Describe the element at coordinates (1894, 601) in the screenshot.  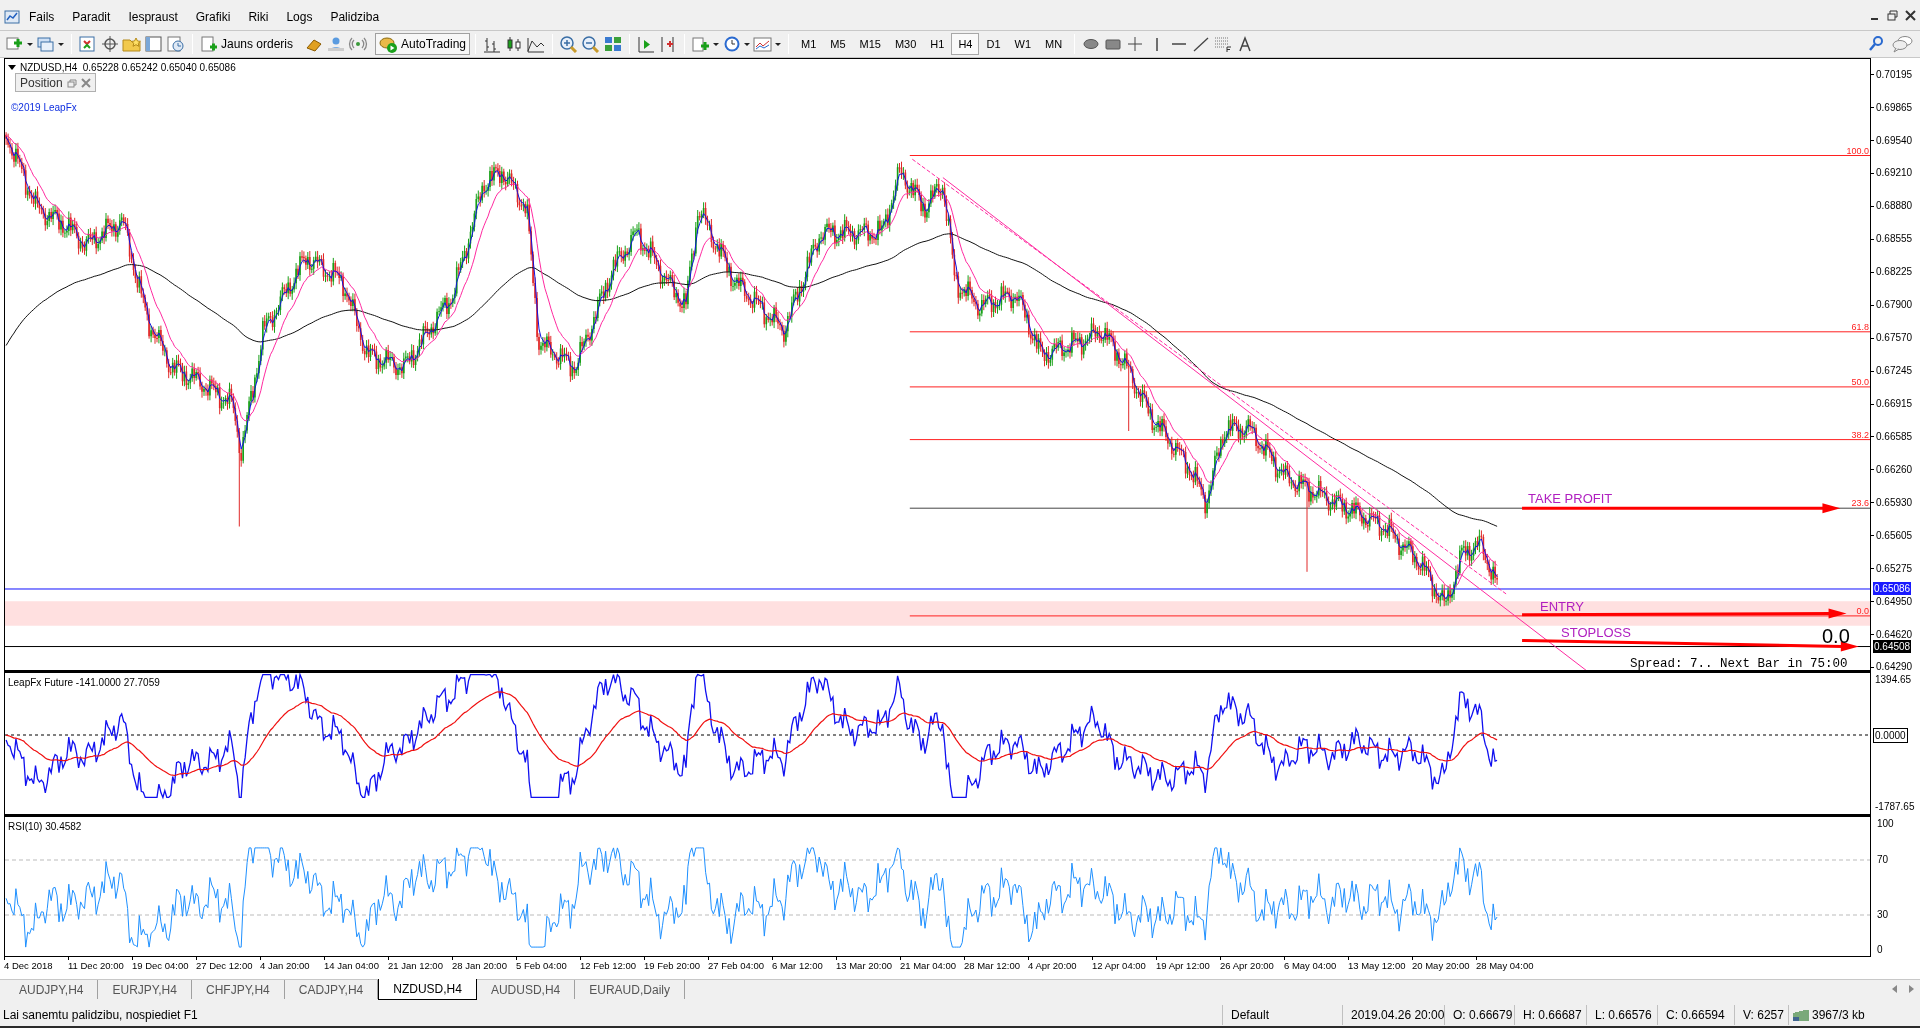
I see `price-axis-label: 0.64950` at that location.